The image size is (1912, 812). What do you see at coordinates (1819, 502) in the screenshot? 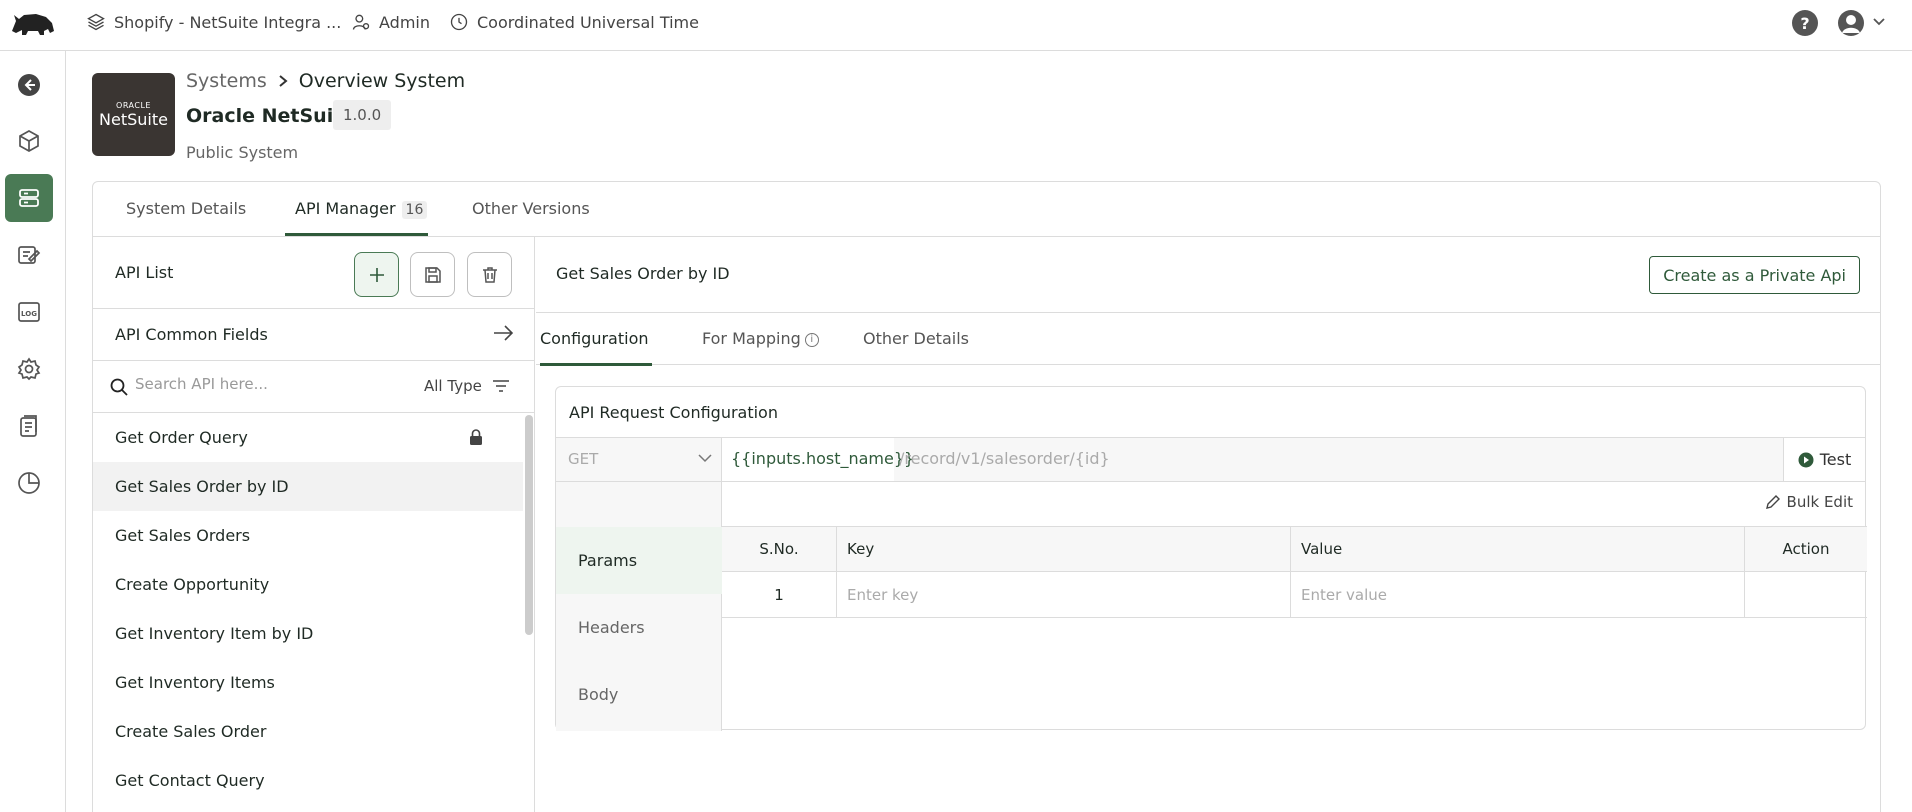
I see `bulk-edit-label: Bulk Edit` at bounding box center [1819, 502].